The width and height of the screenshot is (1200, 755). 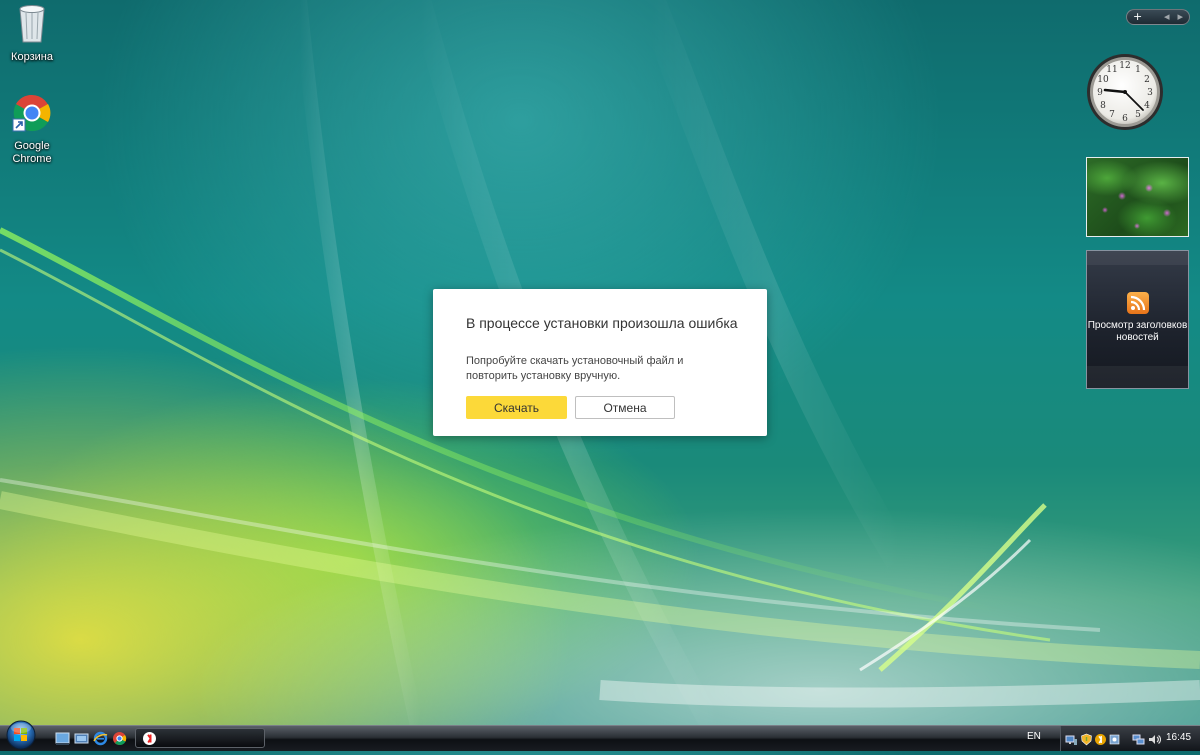 I want to click on taskbar-window-button, so click(x=200, y=738).